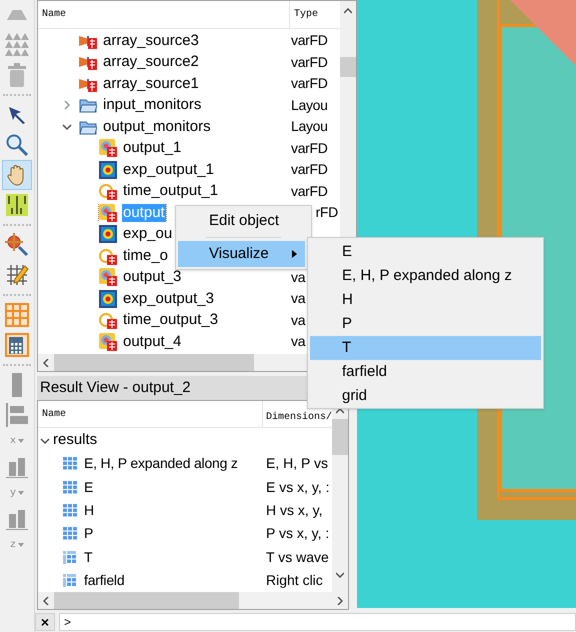  I want to click on pyramids-icon, so click(17, 45).